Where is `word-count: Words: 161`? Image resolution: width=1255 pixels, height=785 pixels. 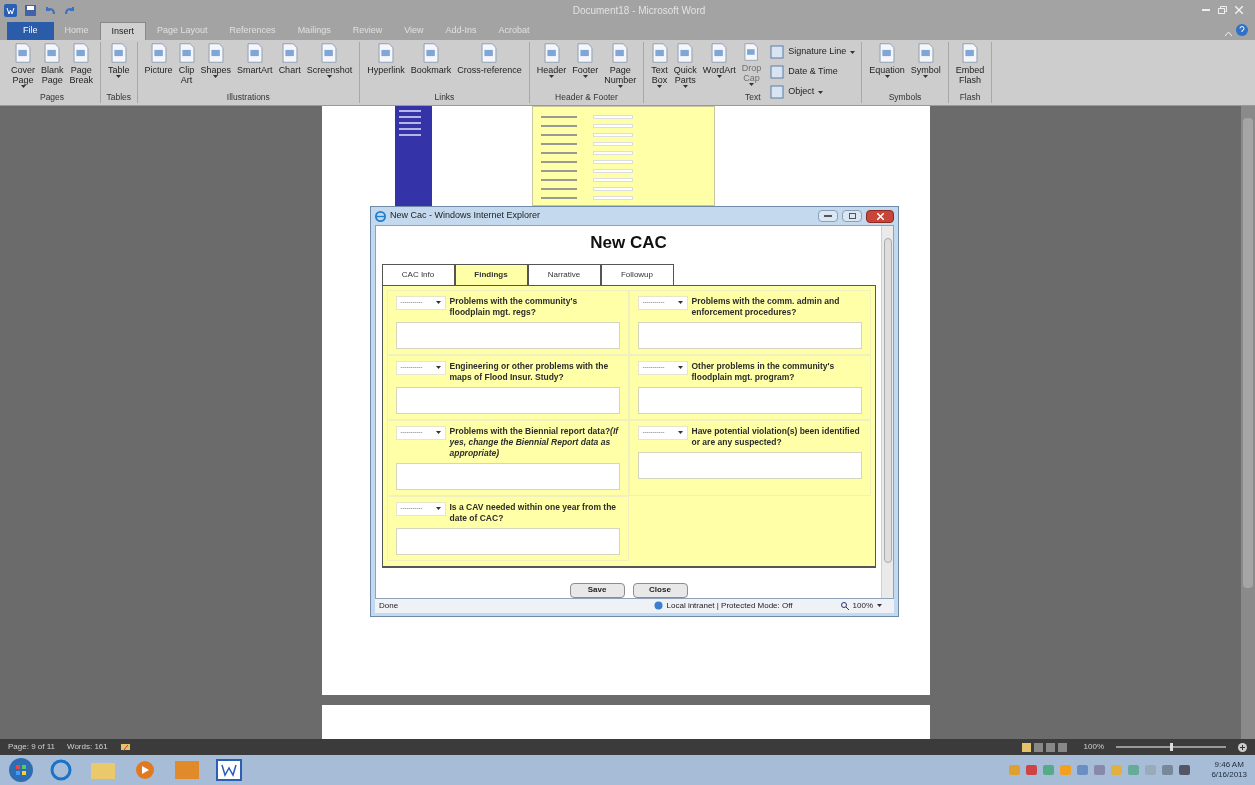 word-count: Words: 161 is located at coordinates (87, 747).